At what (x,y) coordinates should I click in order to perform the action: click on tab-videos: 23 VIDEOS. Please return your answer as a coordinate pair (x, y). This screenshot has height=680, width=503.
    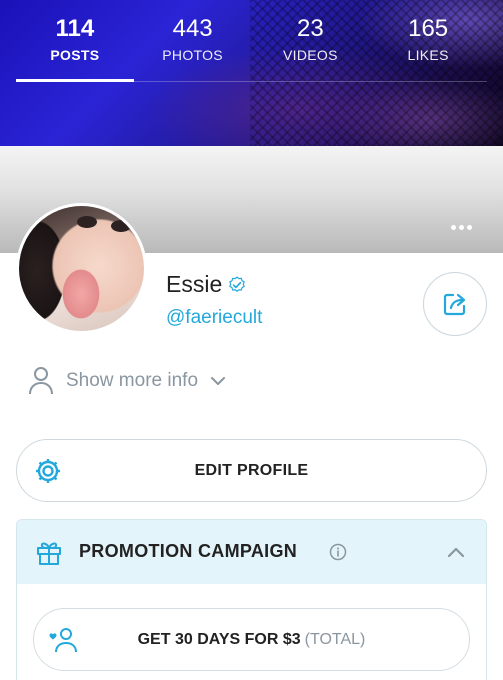
    Looking at the image, I should click on (311, 40).